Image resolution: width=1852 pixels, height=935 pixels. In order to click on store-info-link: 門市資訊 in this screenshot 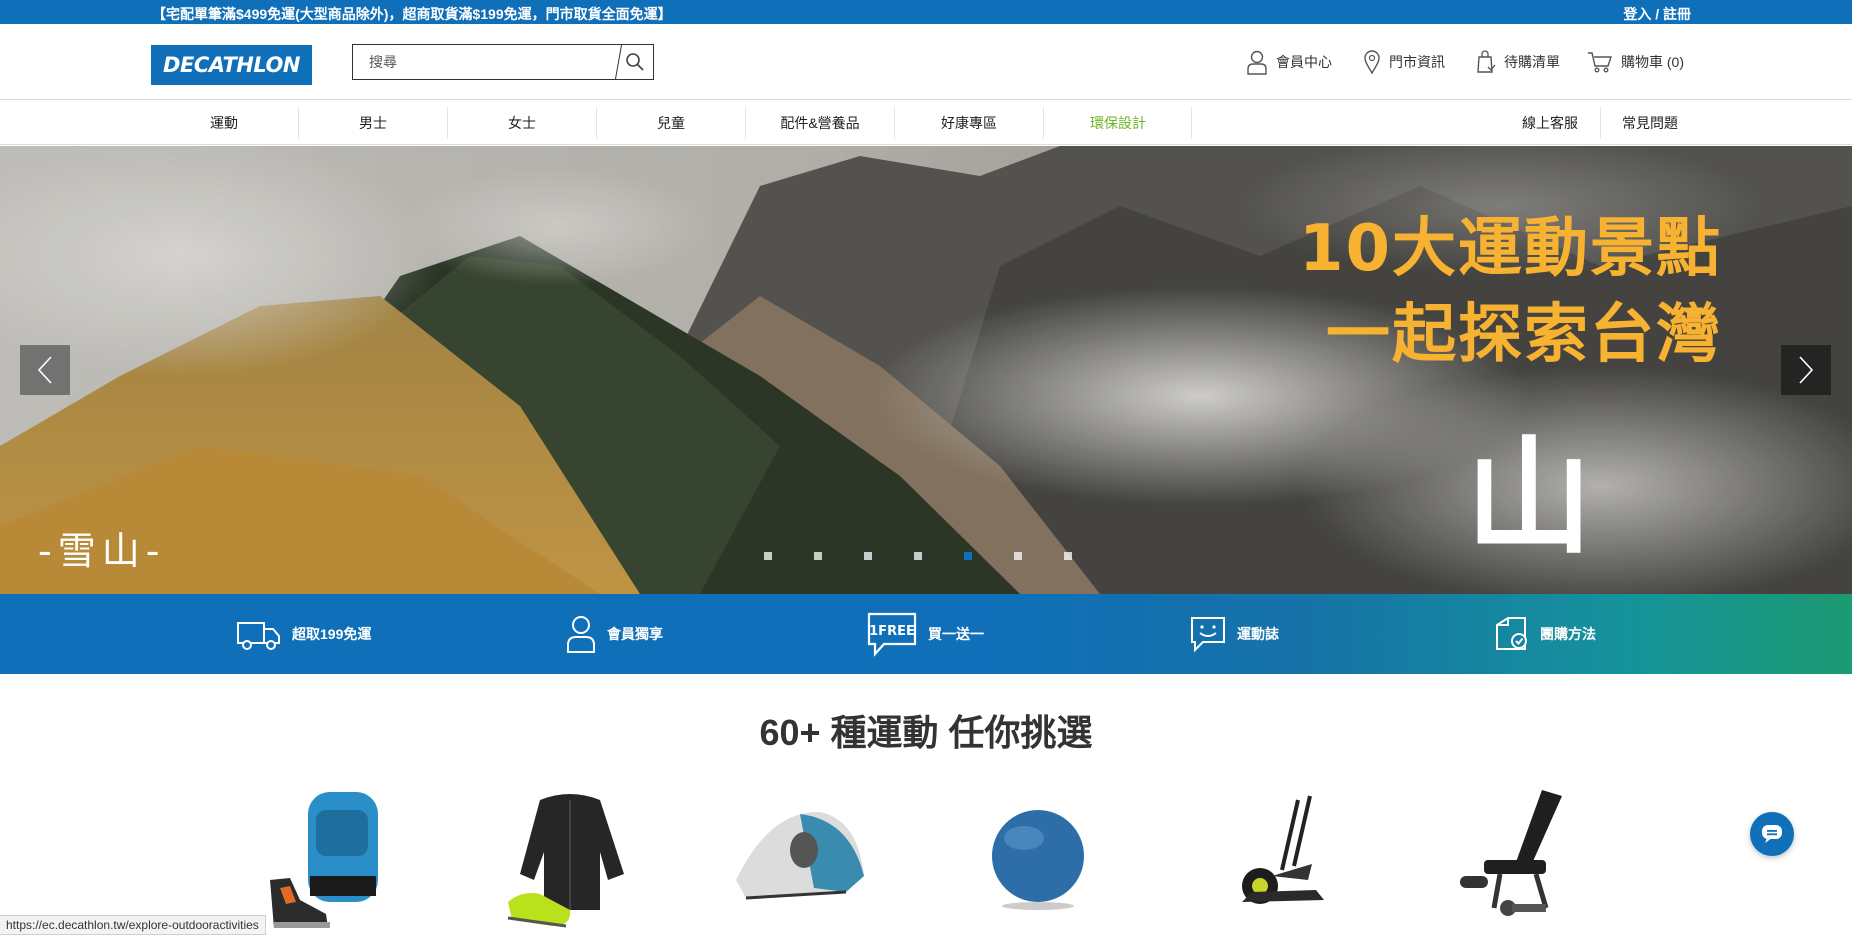, I will do `click(1404, 62)`.